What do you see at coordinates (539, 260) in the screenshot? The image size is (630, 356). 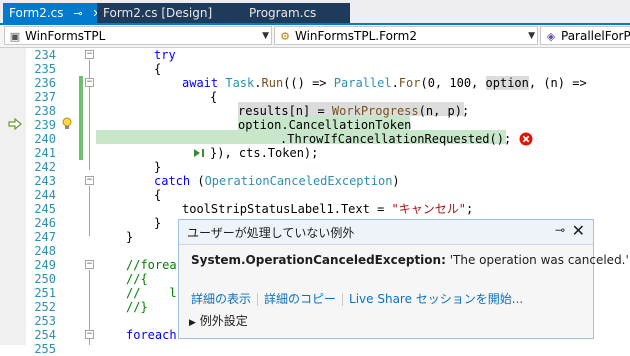 I see `exception-text: 'The operation was canceled.'` at bounding box center [539, 260].